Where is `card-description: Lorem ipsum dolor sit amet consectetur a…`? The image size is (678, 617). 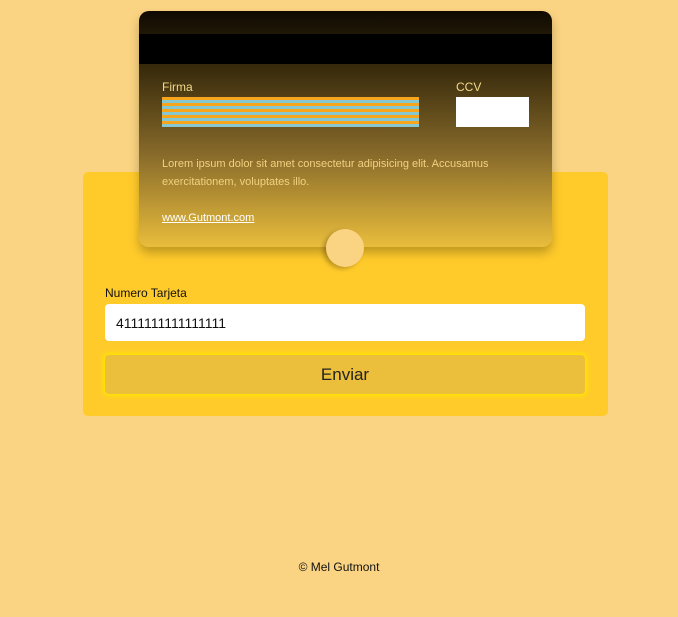 card-description: Lorem ipsum dolor sit amet consectetur a… is located at coordinates (325, 173).